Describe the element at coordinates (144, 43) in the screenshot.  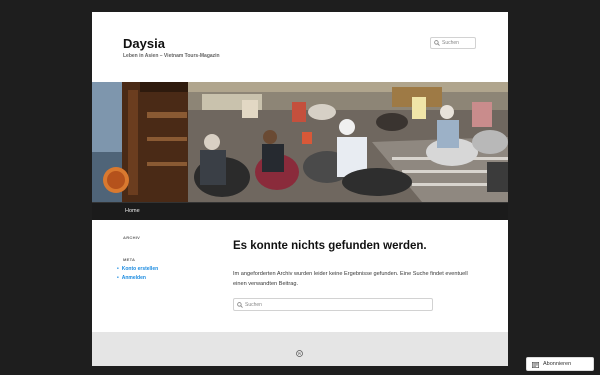
I see `site-title: Daysia` at that location.